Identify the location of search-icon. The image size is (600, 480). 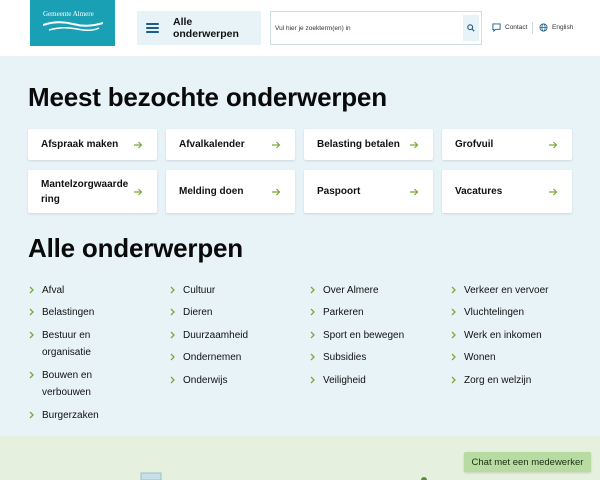
(471, 28).